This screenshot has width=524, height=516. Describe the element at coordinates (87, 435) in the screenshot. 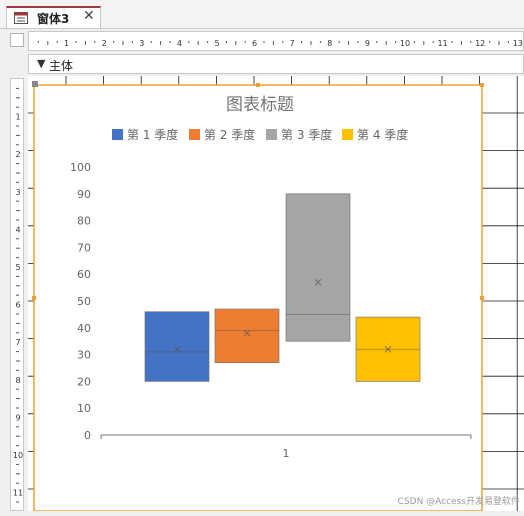

I see `y-tick-label: 0` at that location.